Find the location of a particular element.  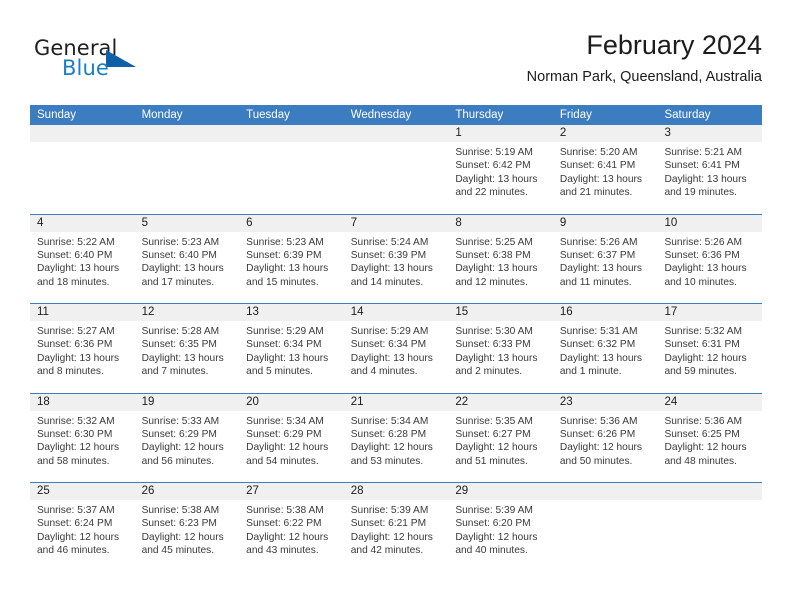

day-detail-line: Sunset: 6:32 PM is located at coordinates (597, 345).